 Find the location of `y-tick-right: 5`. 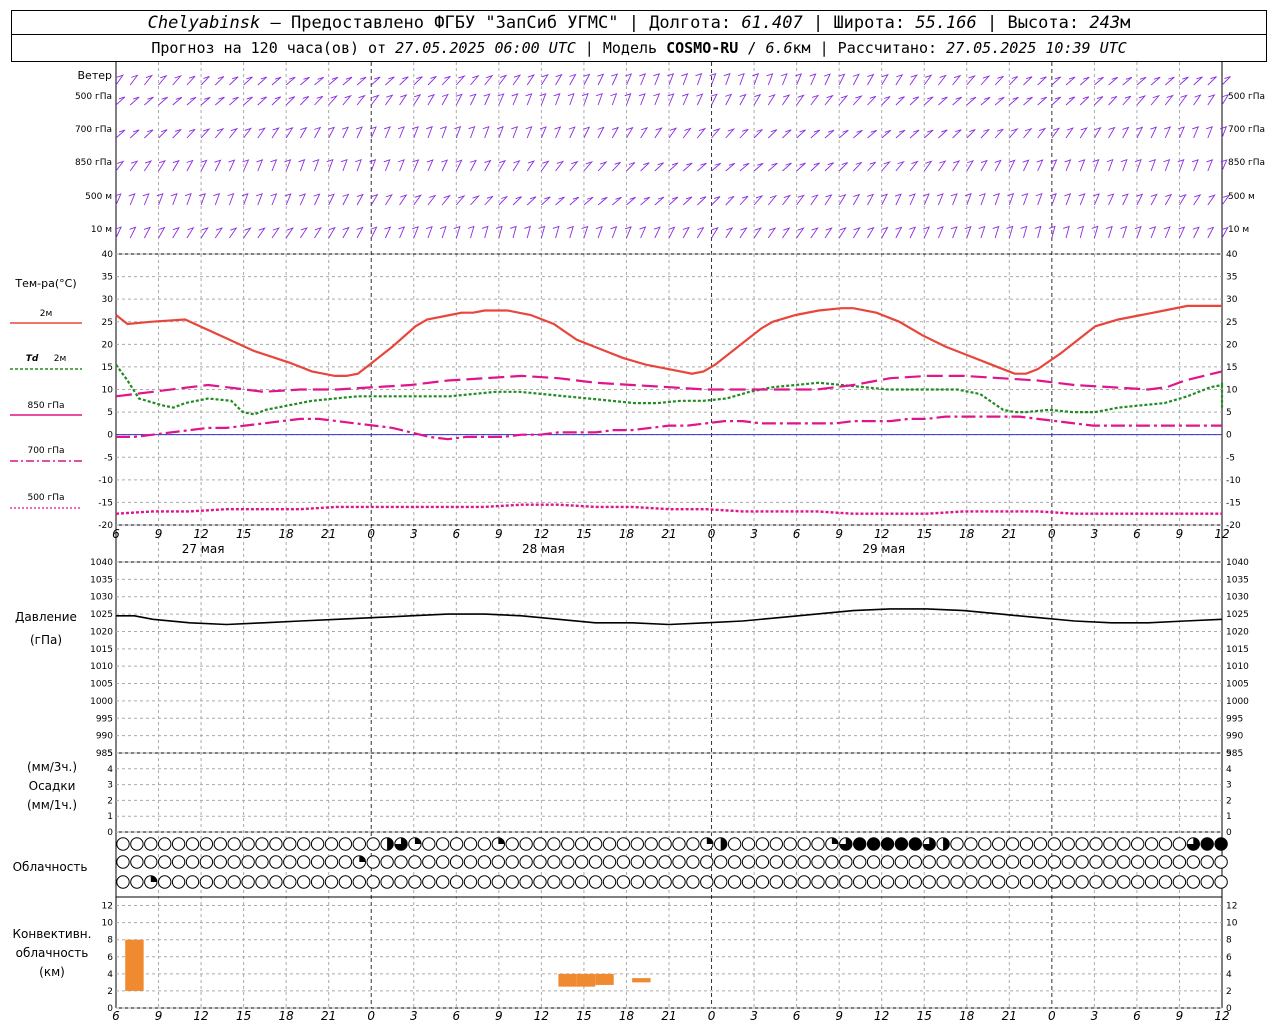

y-tick-right: 5 is located at coordinates (1229, 754).